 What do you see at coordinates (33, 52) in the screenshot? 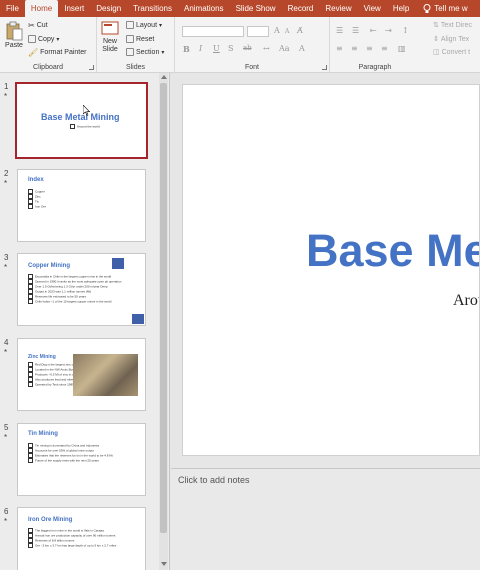
I see `paintbrush-icon: 🖌` at bounding box center [33, 52].